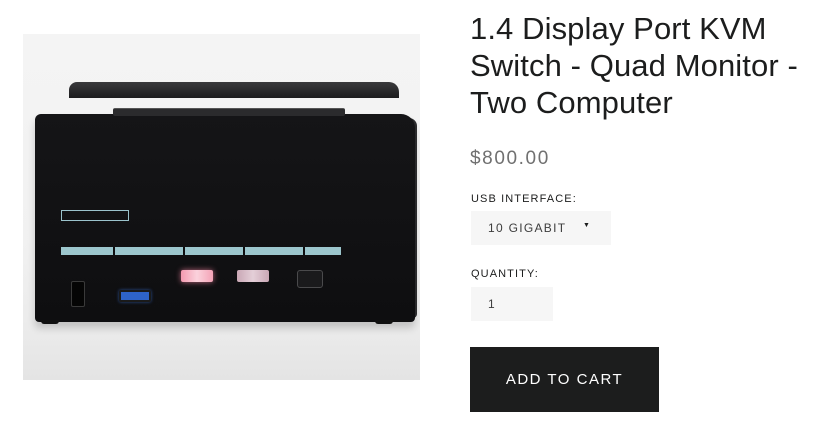  What do you see at coordinates (527, 228) in the screenshot?
I see `usb-interface-value: 10 GIGABIT` at bounding box center [527, 228].